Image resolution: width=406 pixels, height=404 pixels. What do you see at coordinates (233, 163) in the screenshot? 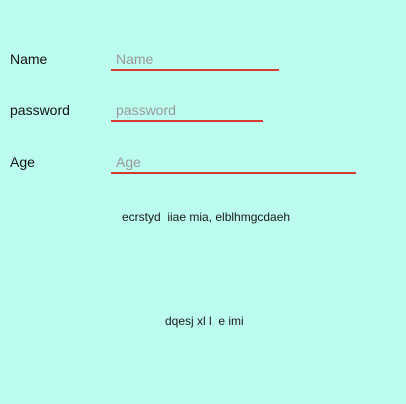
I see `age-input` at bounding box center [233, 163].